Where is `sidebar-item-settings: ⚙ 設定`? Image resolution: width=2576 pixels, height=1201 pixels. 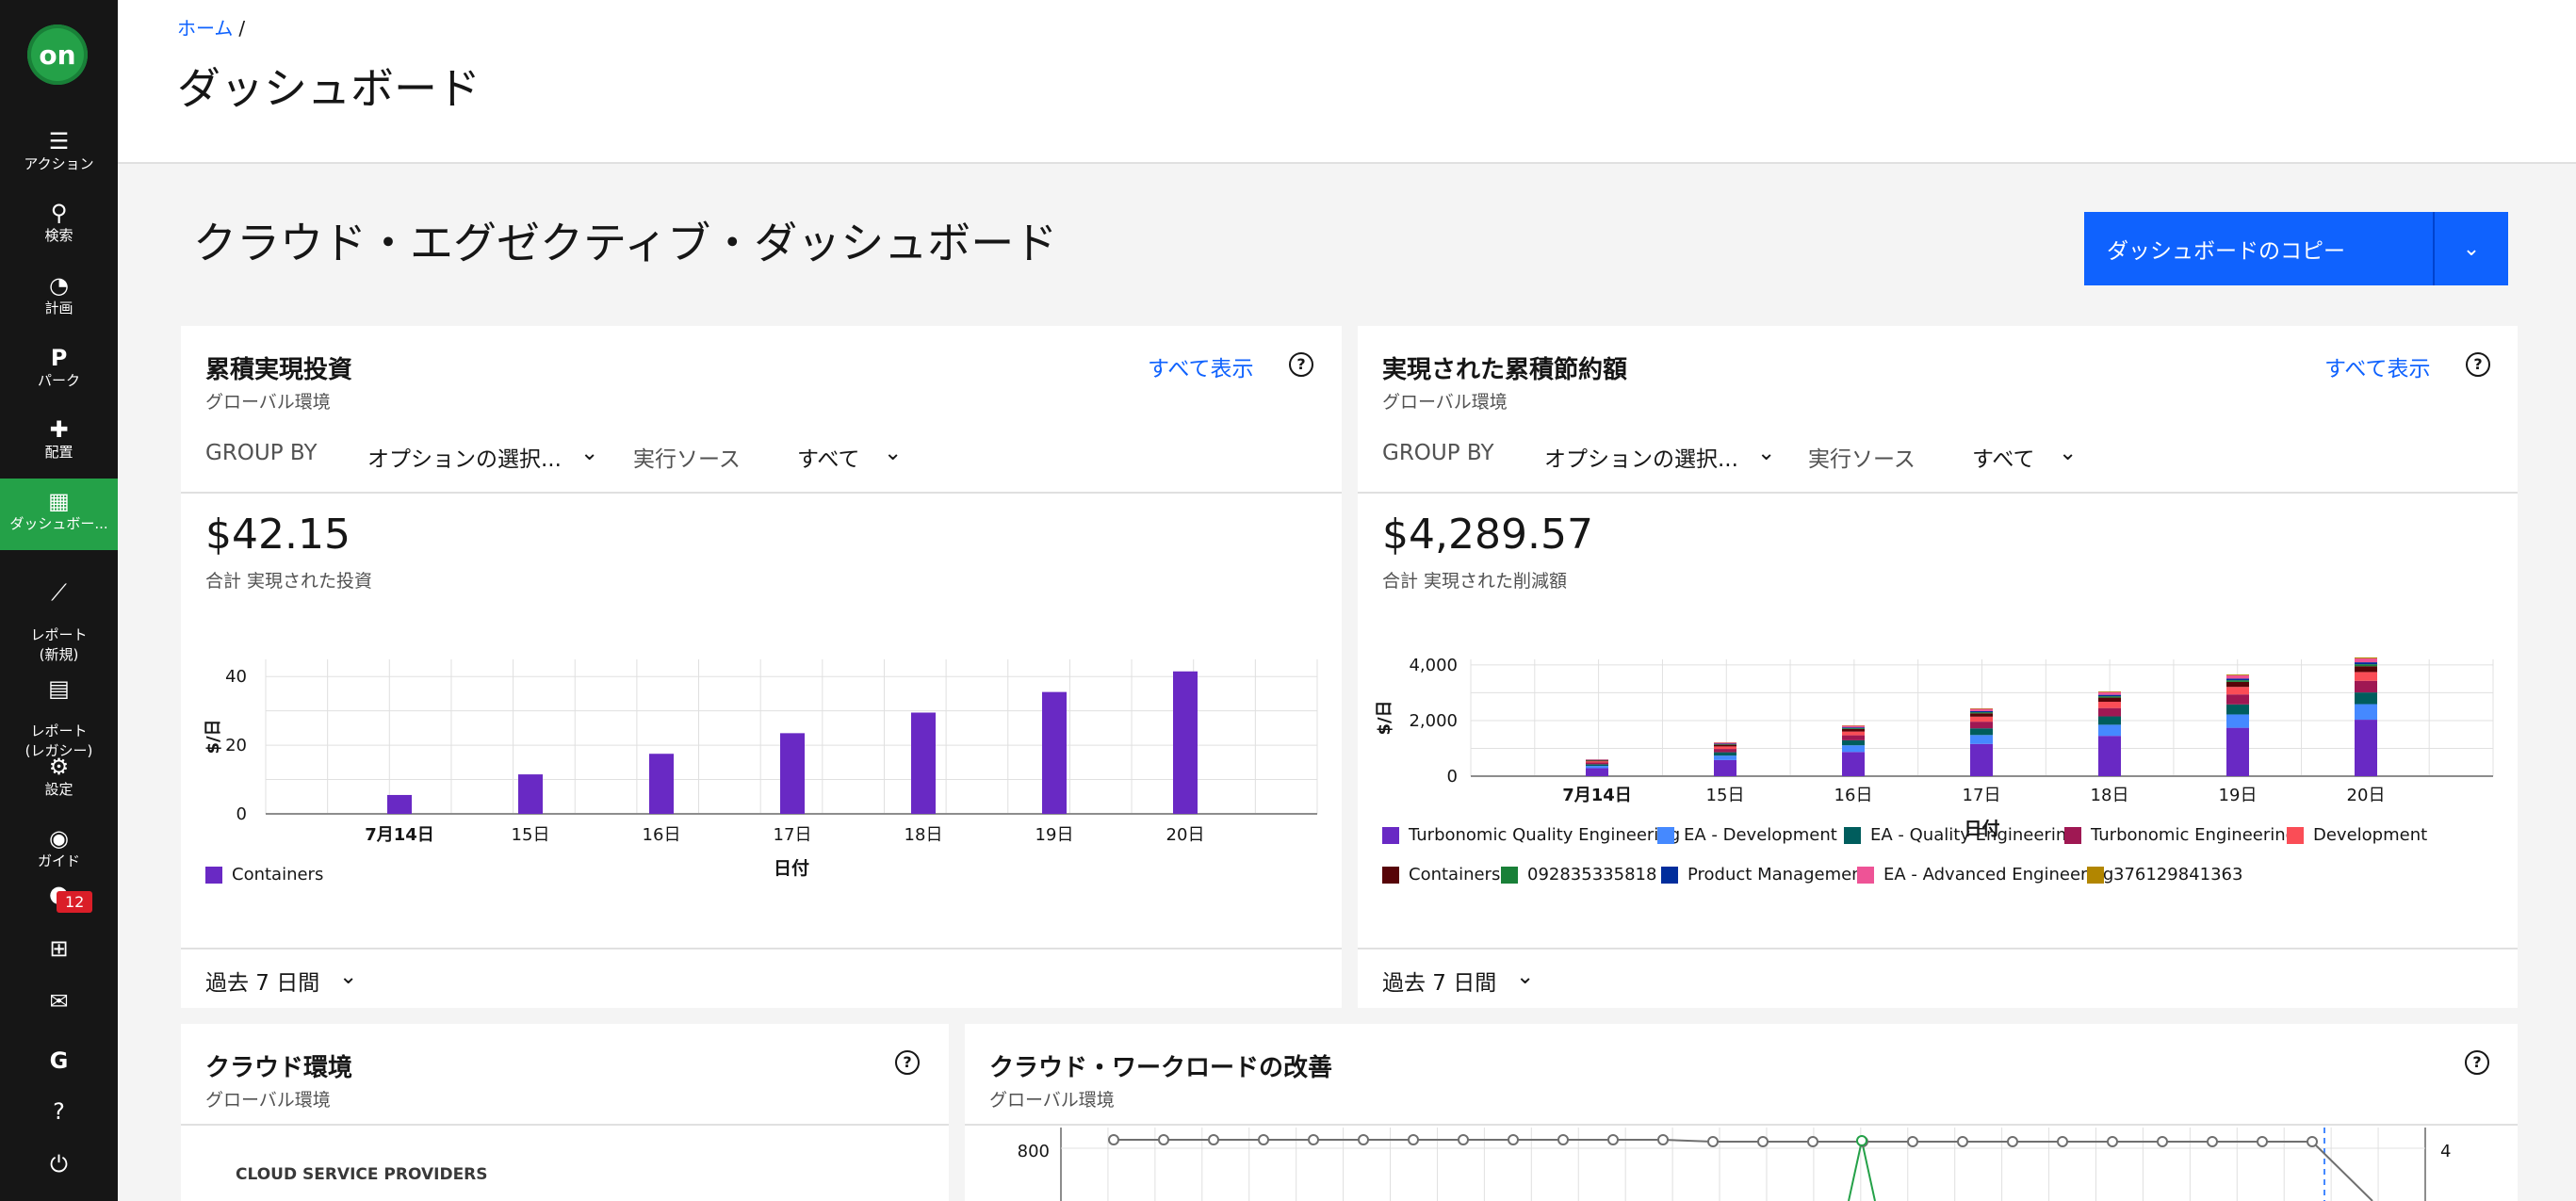 sidebar-item-settings: ⚙ 設定 is located at coordinates (59, 777).